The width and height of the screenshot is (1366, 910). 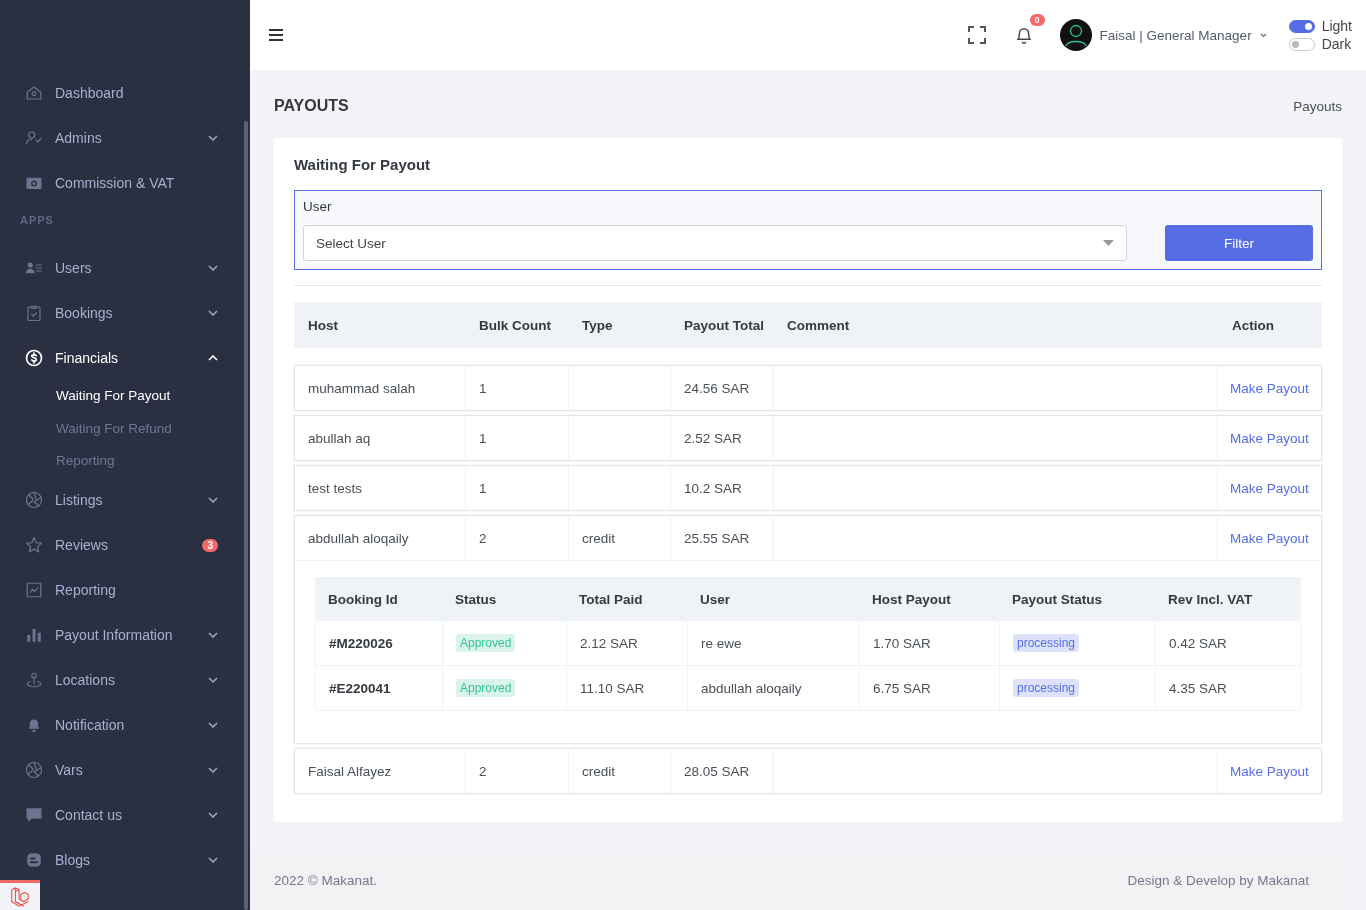 I want to click on framework-logo, so click(x=20, y=895).